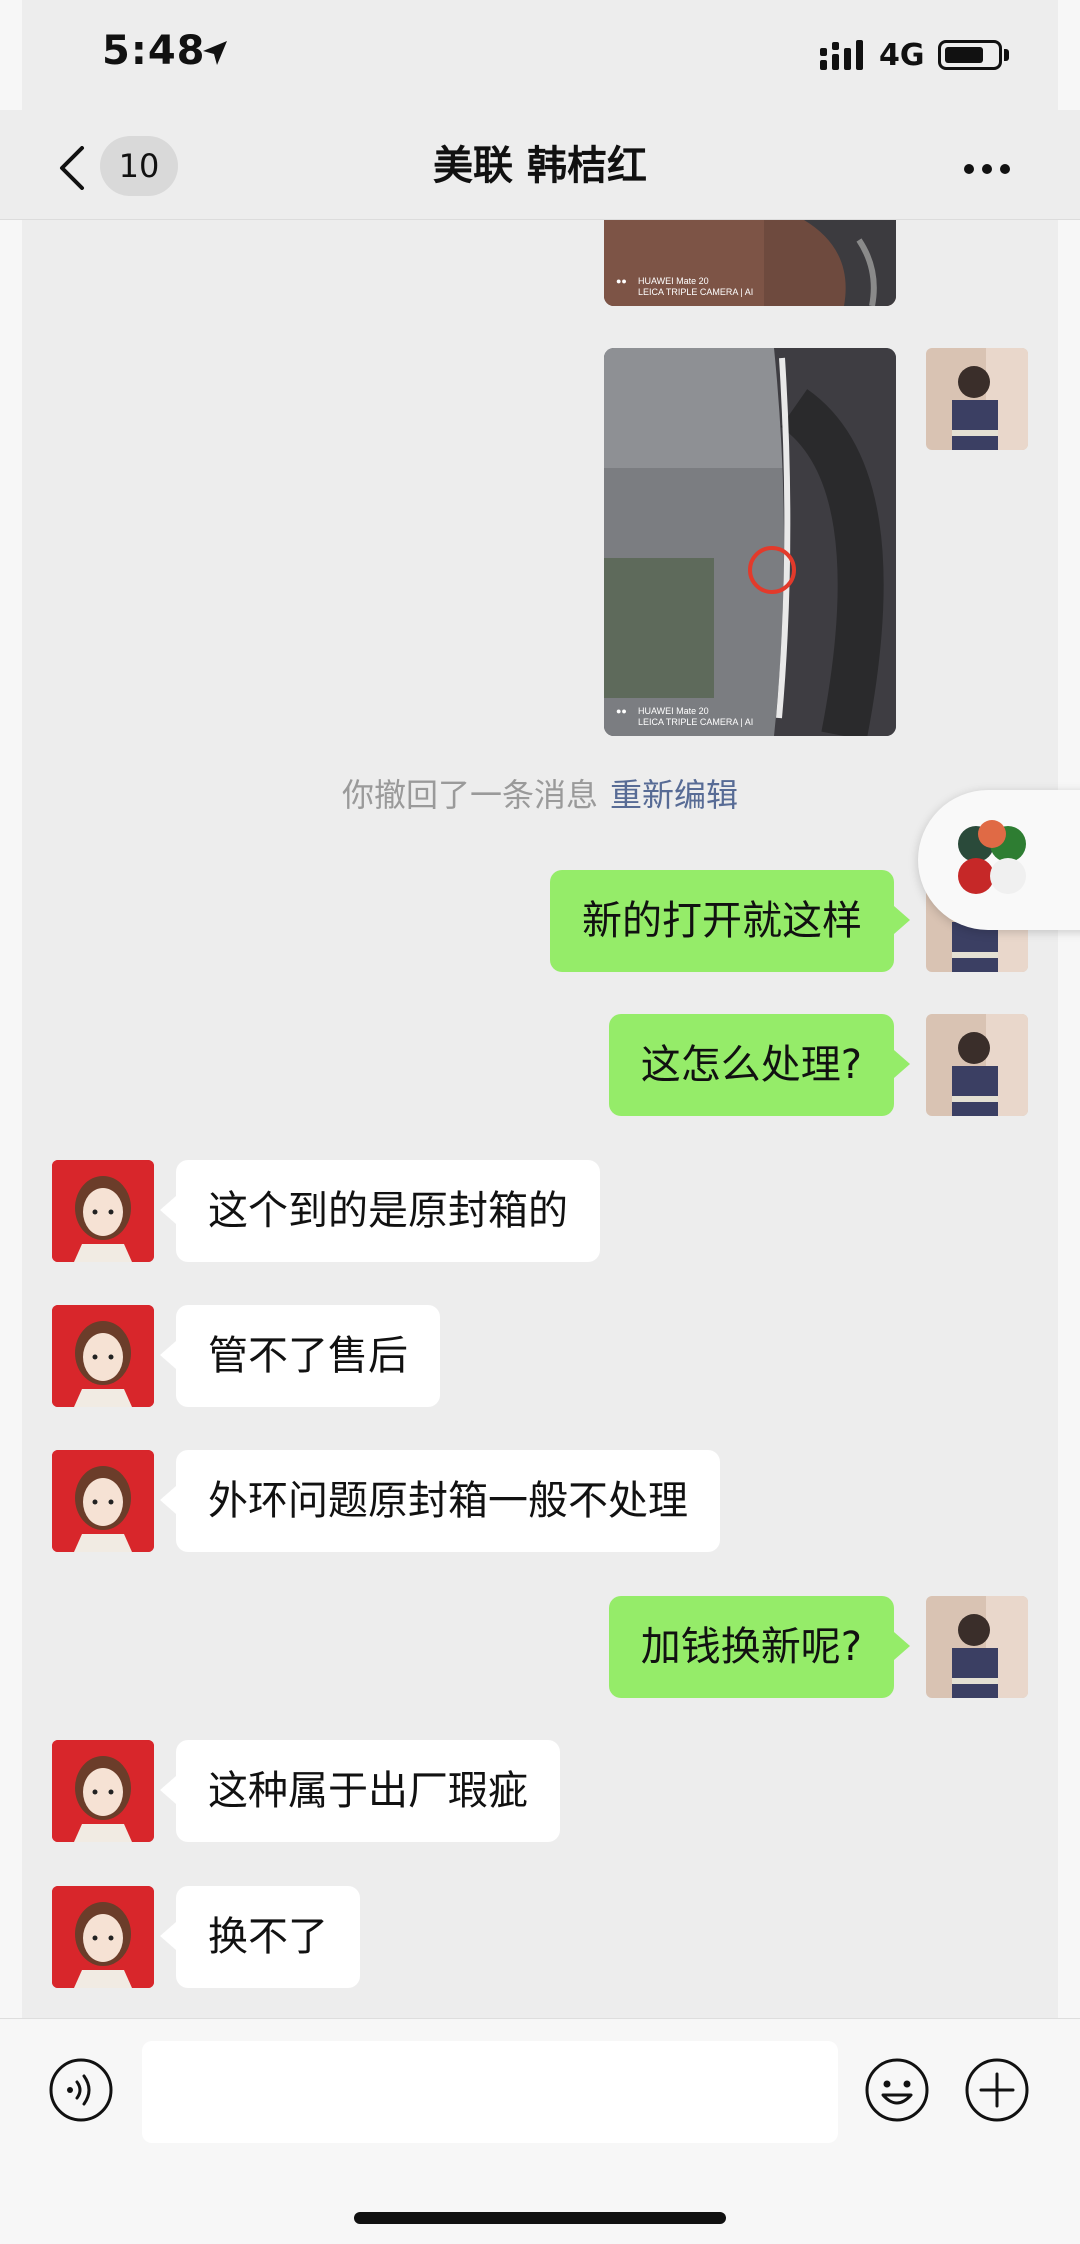  What do you see at coordinates (469, 795) in the screenshot?
I see `recall-text: 你撤回了一条消息` at bounding box center [469, 795].